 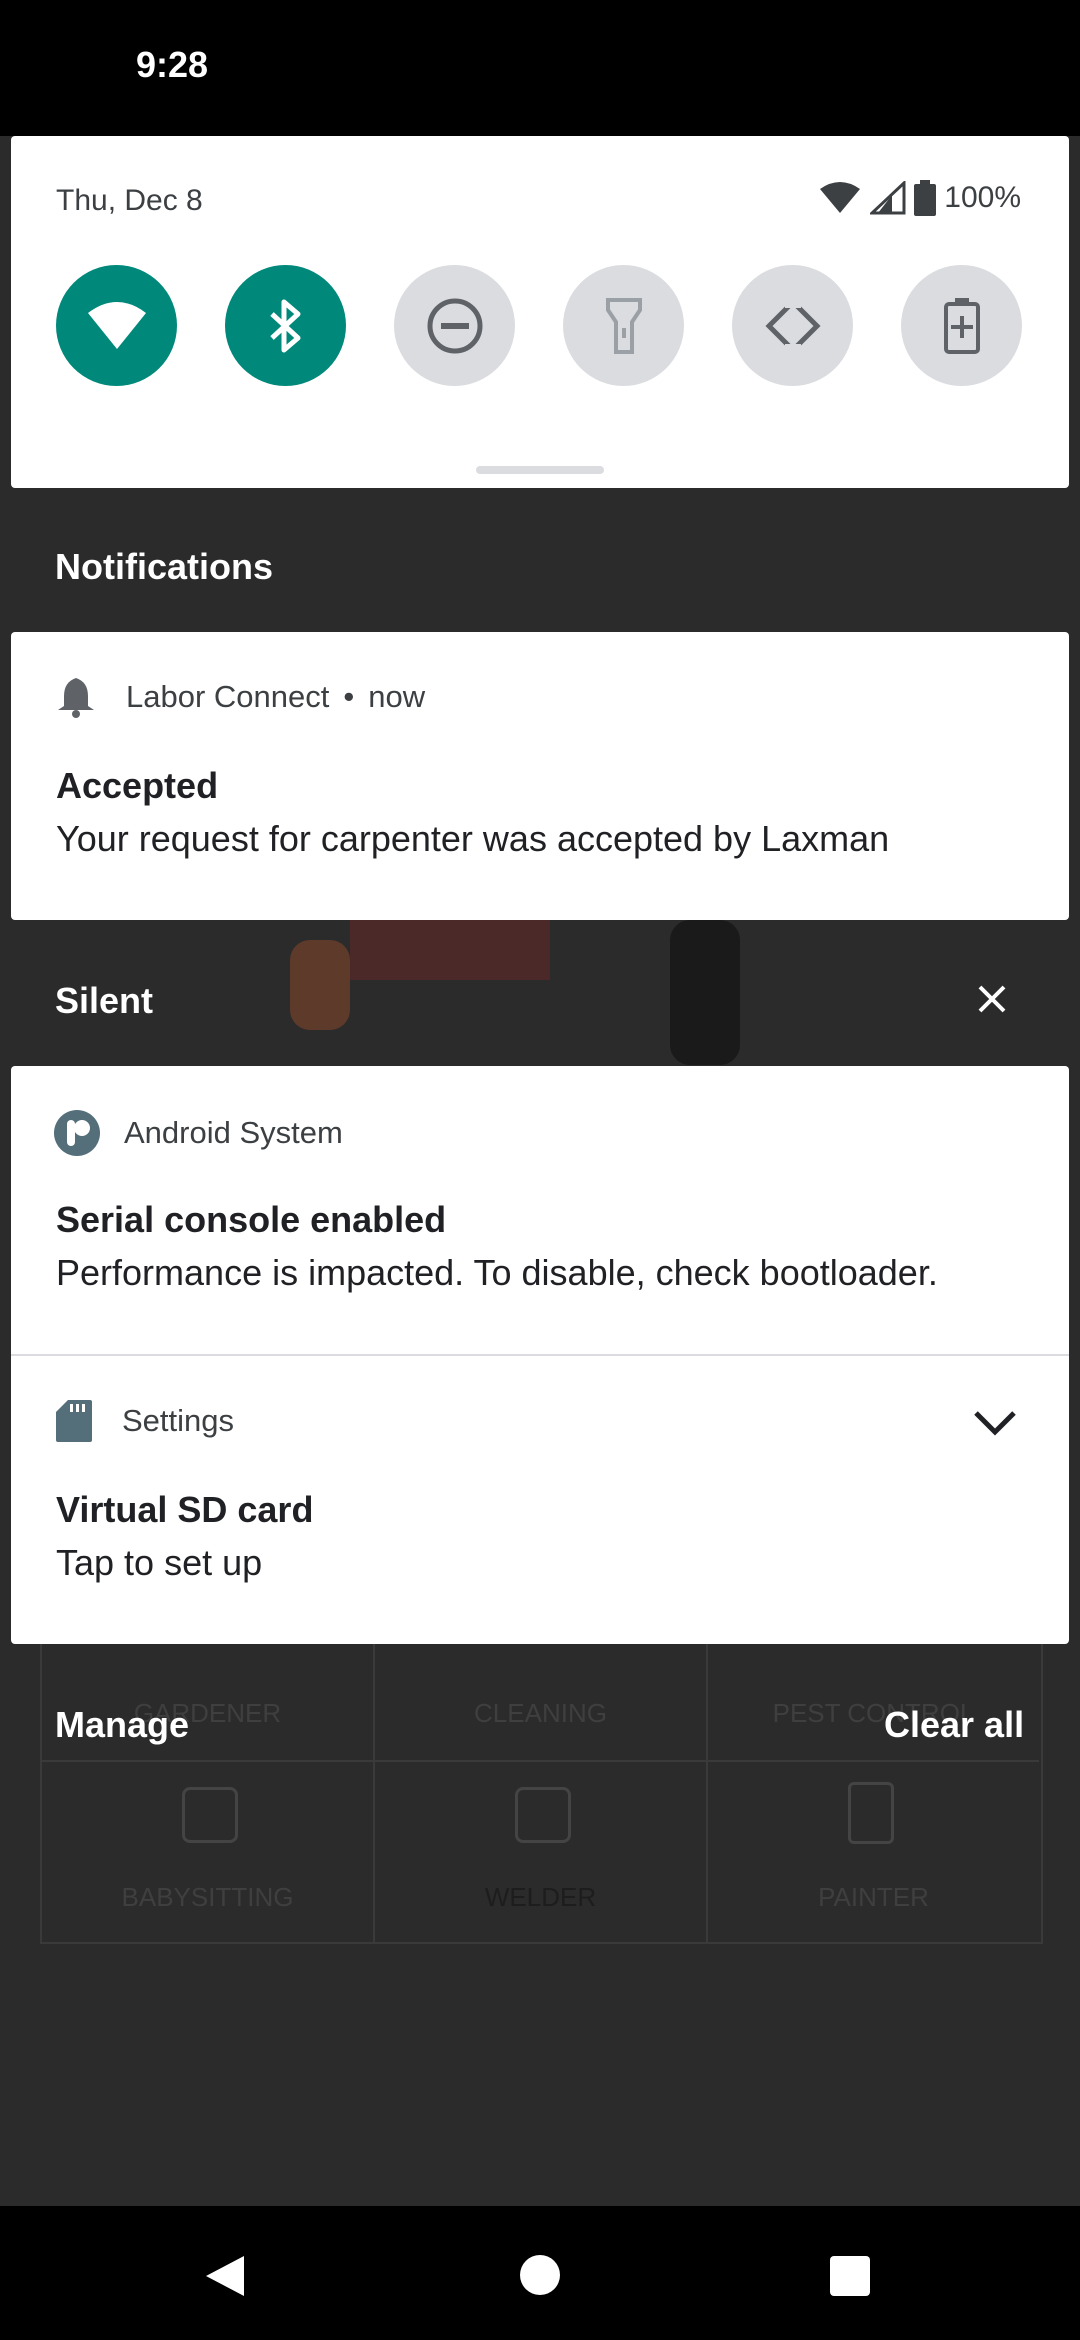 What do you see at coordinates (210, 1815) in the screenshot?
I see `babysitting-icon` at bounding box center [210, 1815].